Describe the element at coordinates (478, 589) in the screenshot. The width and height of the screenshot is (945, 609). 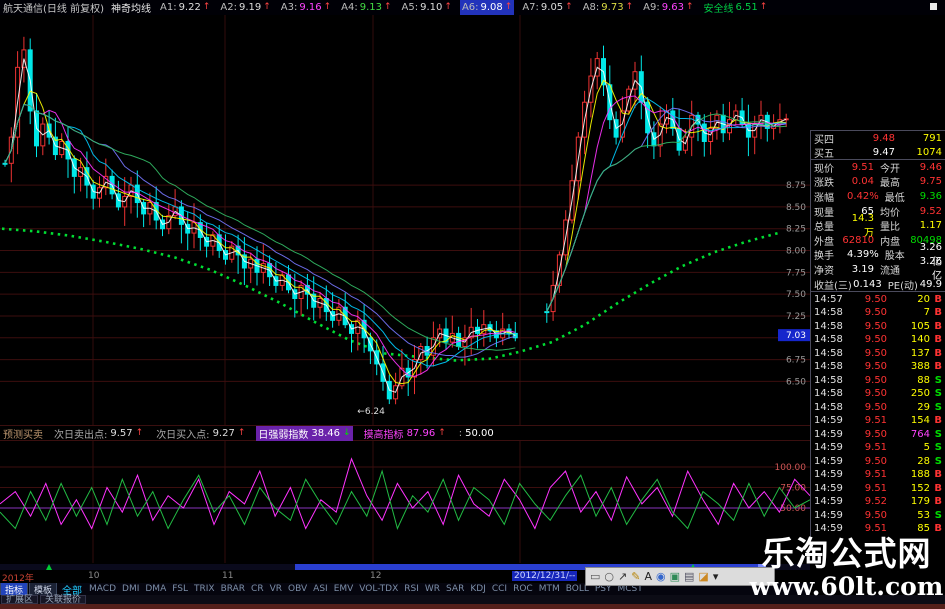
I see `tab-kdj: KDJ` at that location.